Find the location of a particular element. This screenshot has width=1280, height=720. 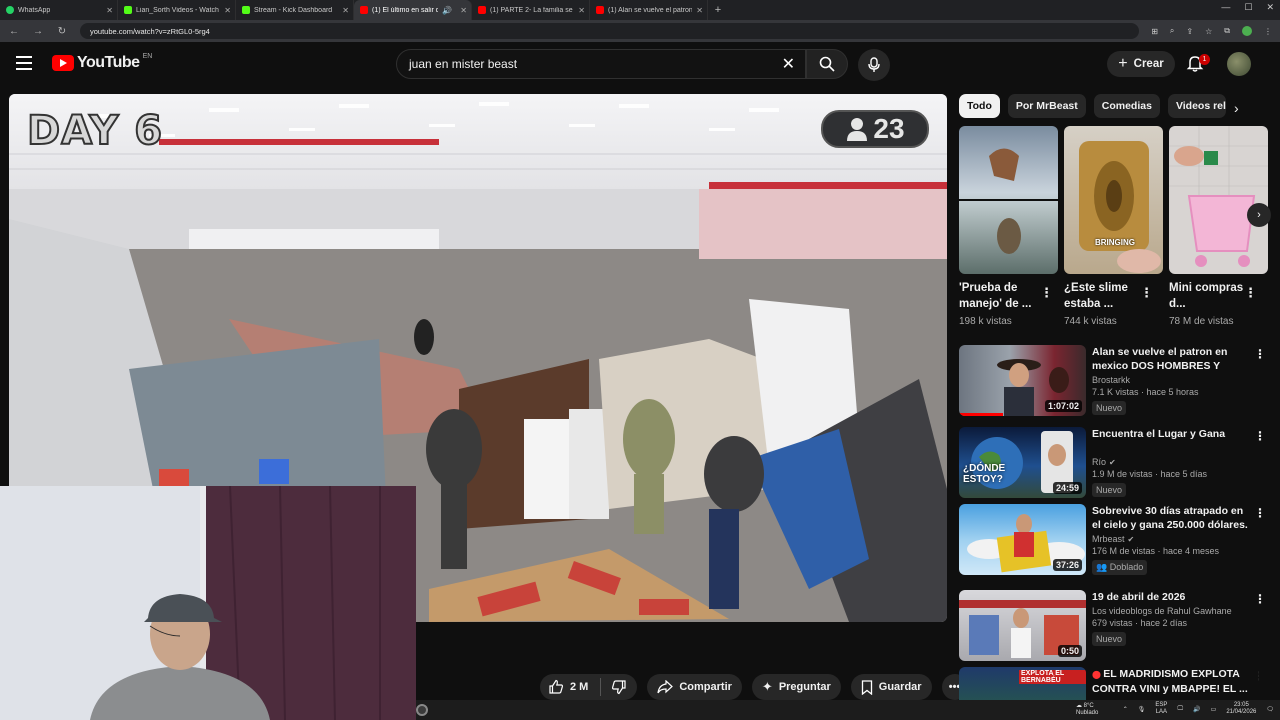

menu-icon: ⋮ is located at coordinates (1268, 31).